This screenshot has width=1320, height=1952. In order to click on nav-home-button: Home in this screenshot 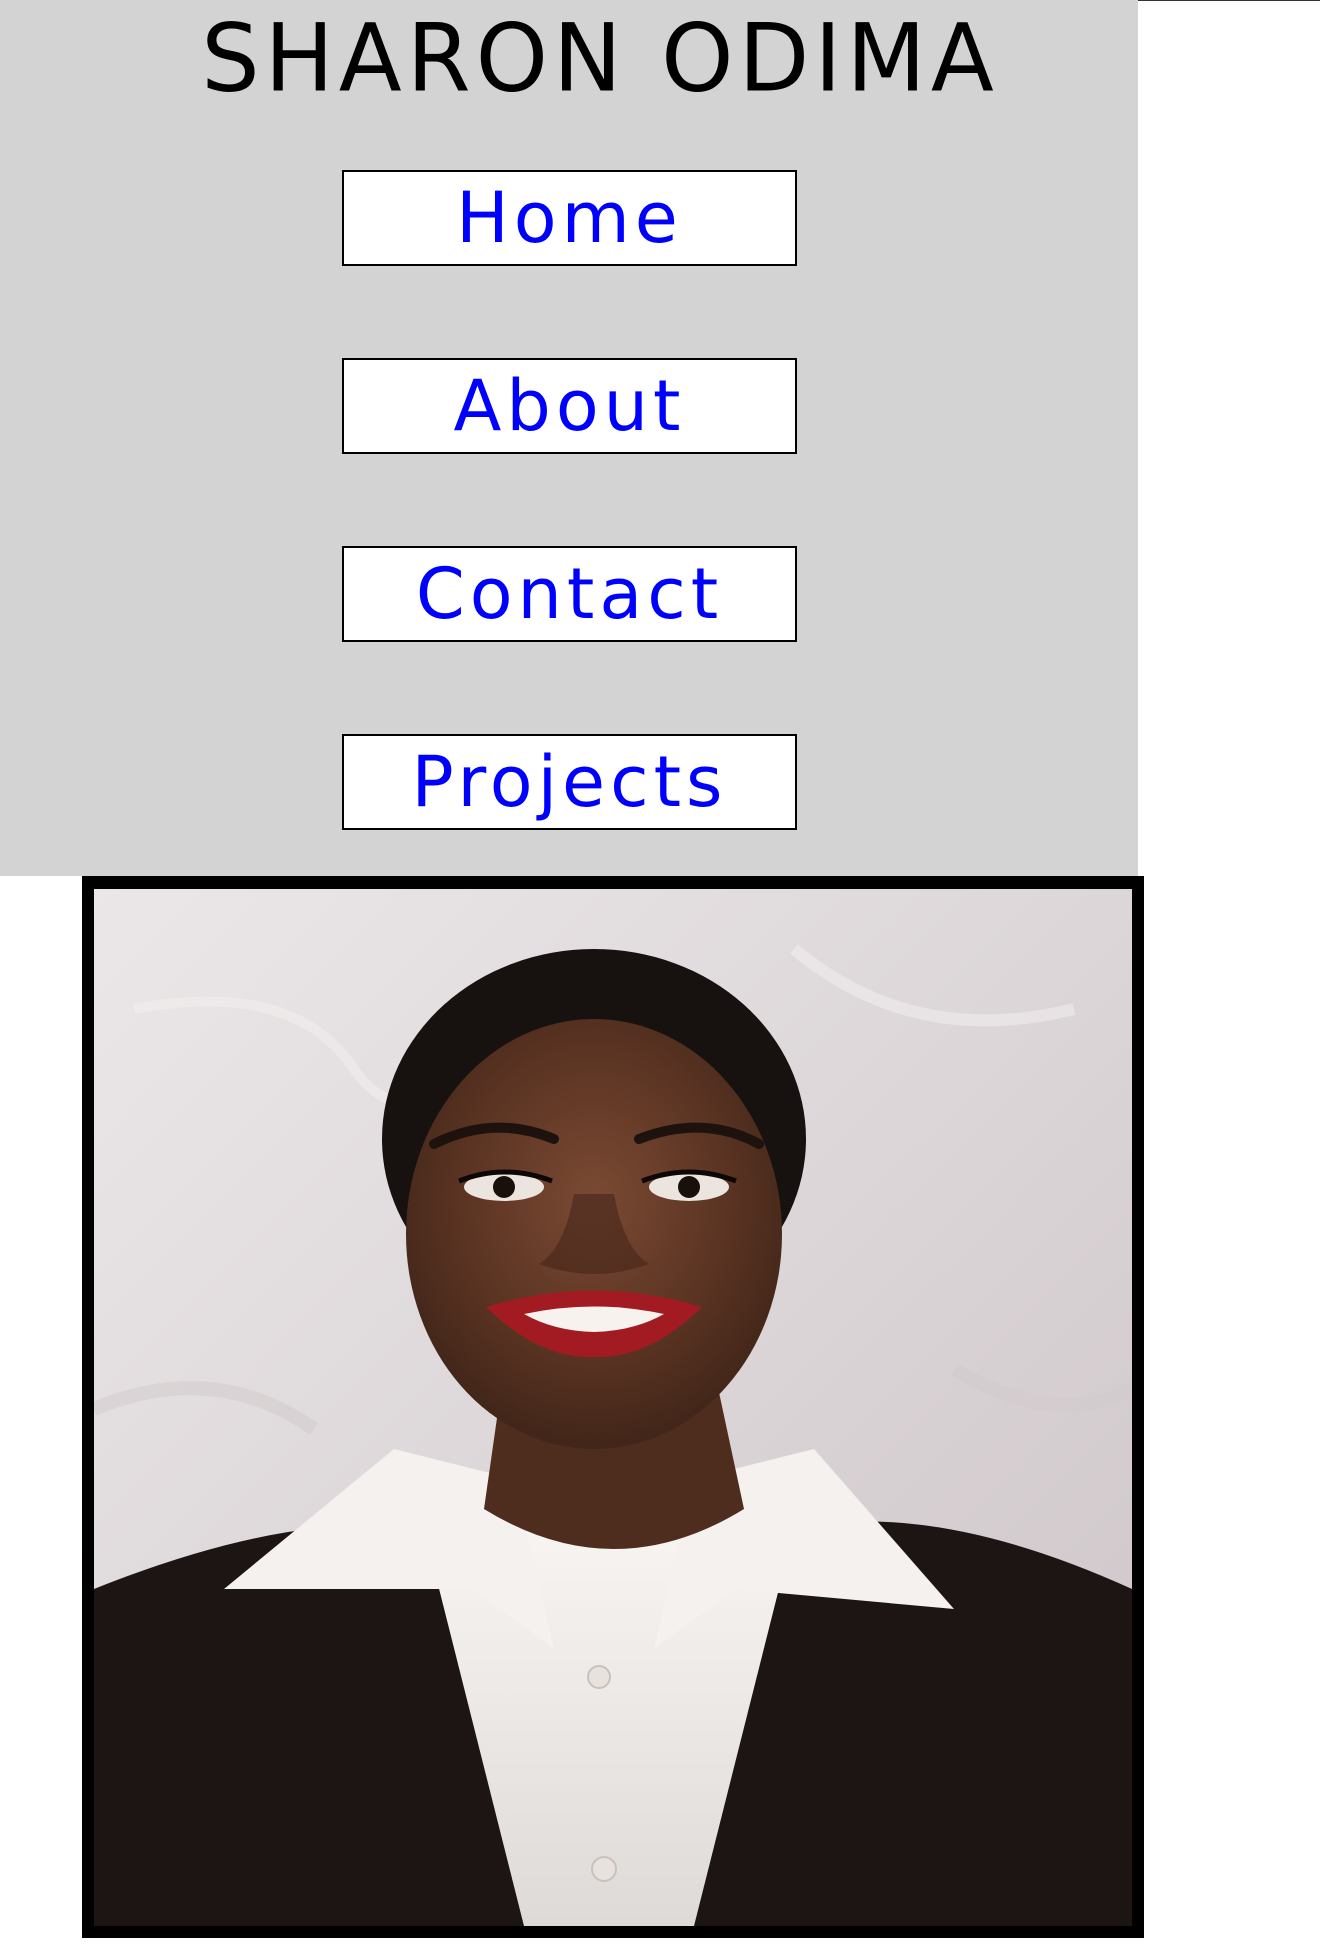, I will do `click(569, 218)`.